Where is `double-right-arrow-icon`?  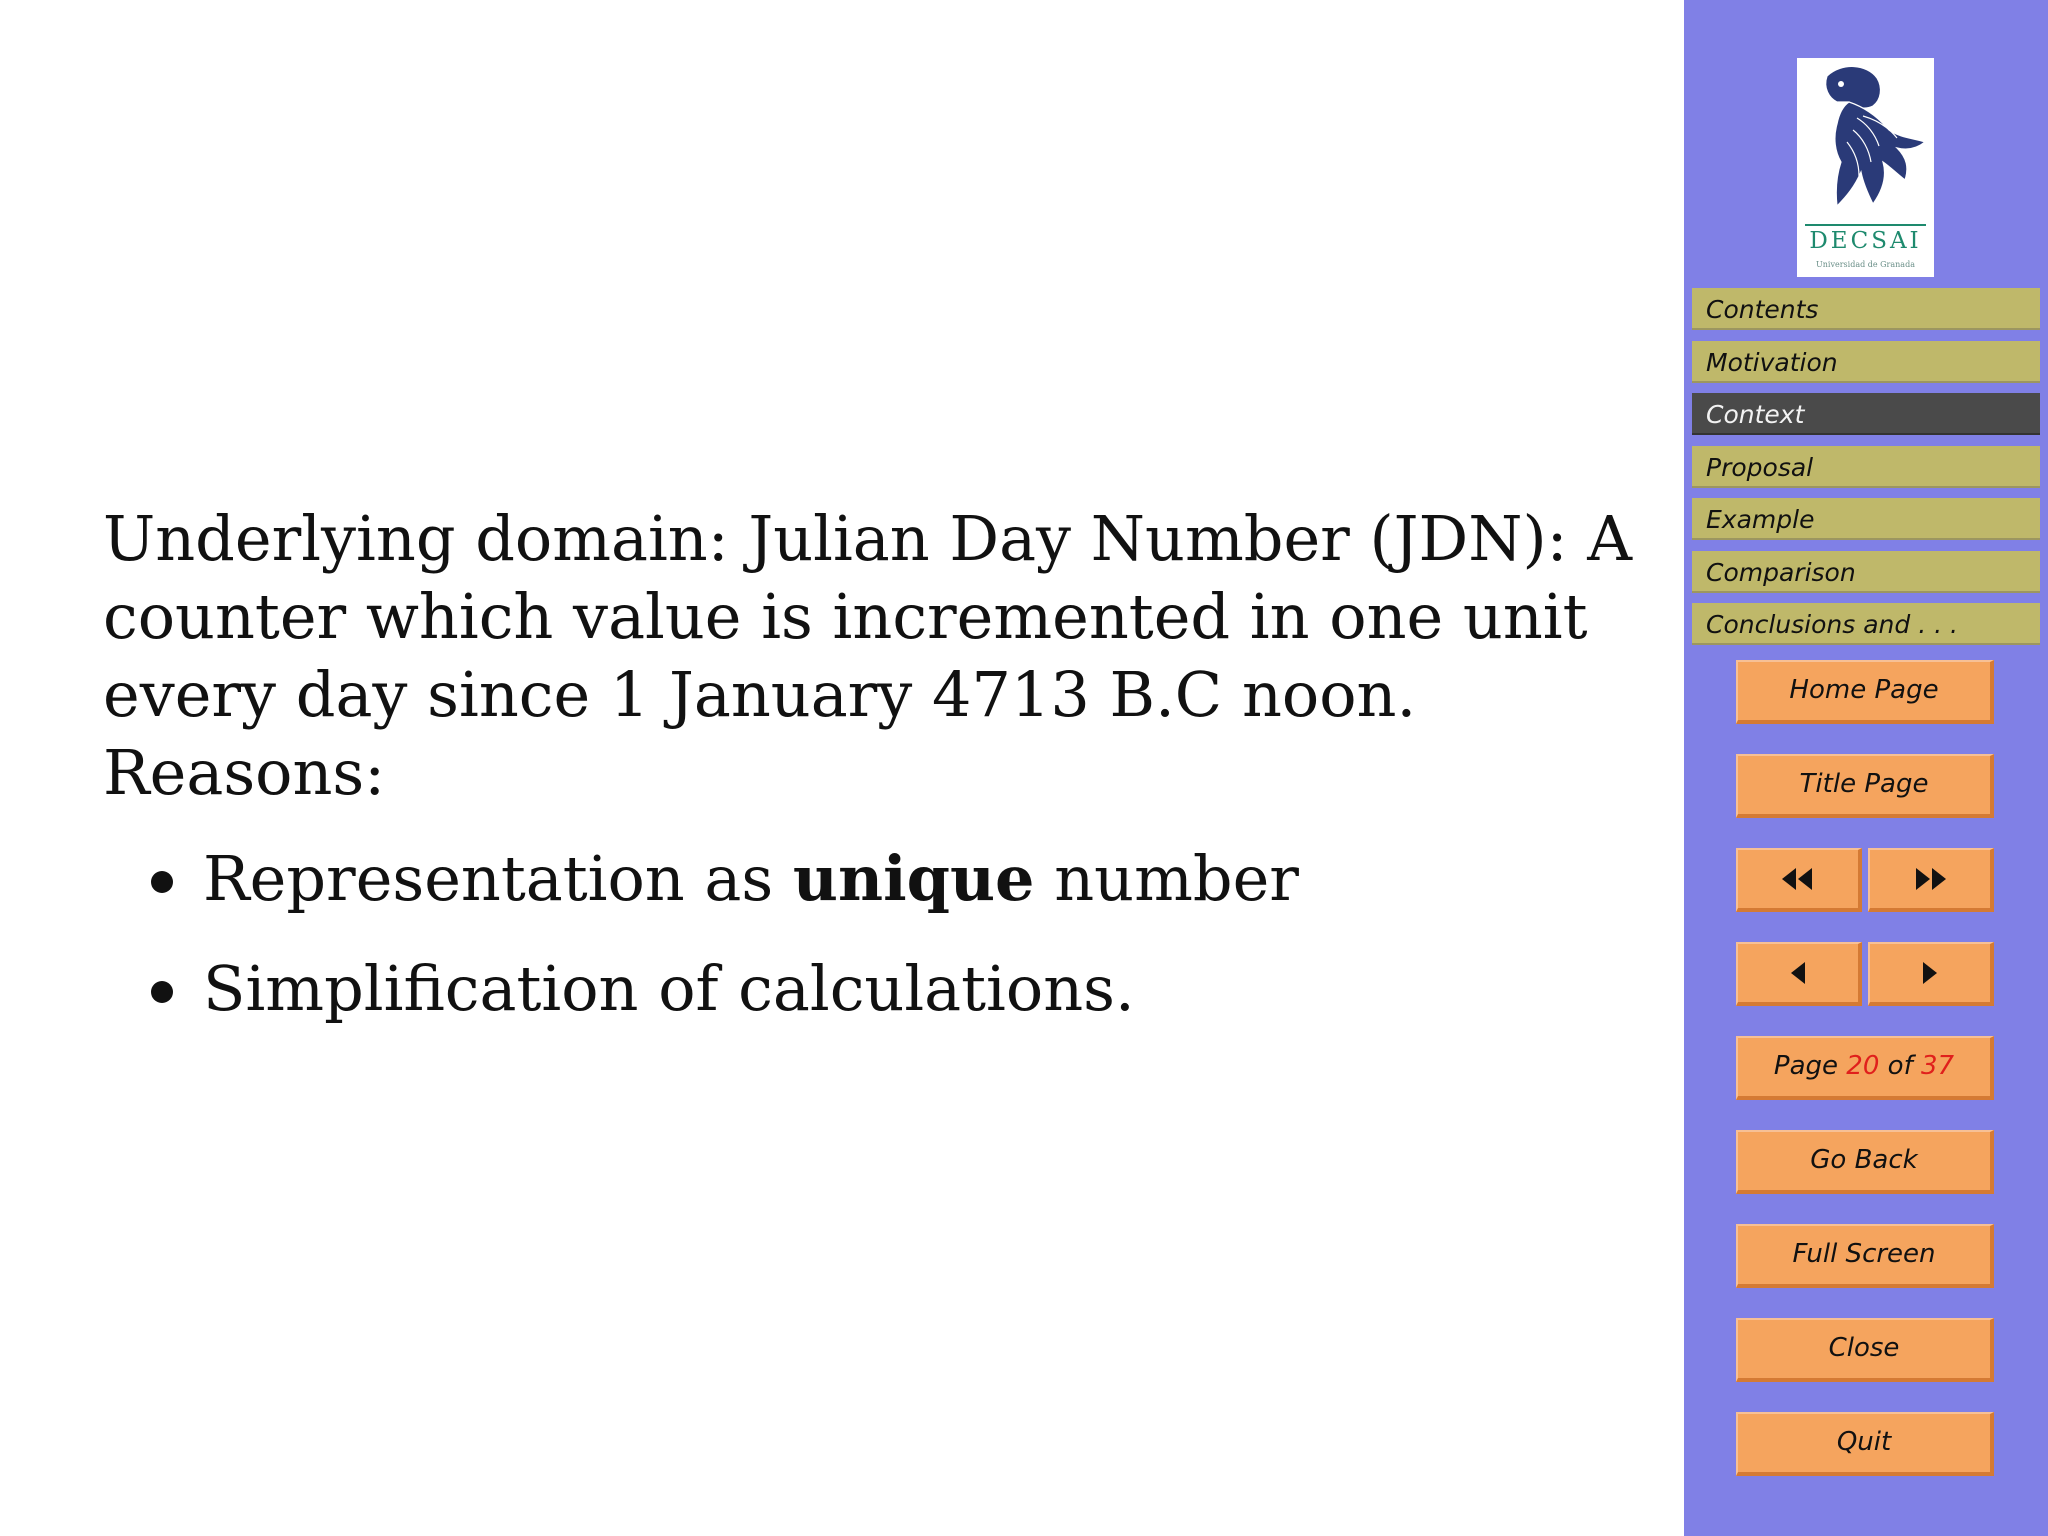 double-right-arrow-icon is located at coordinates (1931, 879).